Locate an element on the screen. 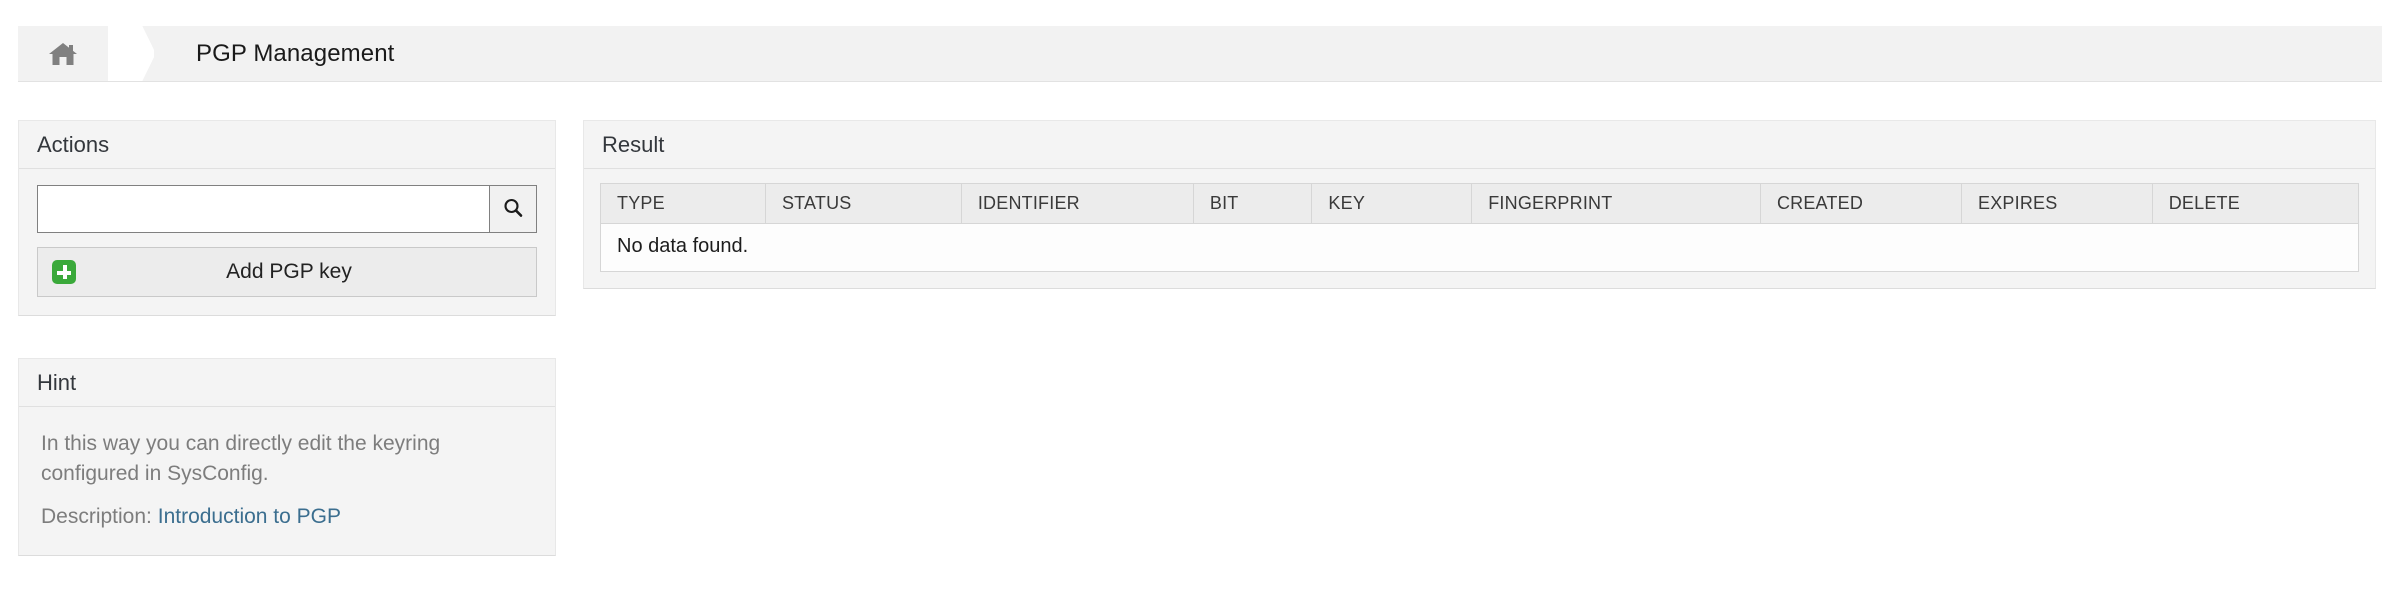 The height and width of the screenshot is (610, 2400). search-row is located at coordinates (287, 209).